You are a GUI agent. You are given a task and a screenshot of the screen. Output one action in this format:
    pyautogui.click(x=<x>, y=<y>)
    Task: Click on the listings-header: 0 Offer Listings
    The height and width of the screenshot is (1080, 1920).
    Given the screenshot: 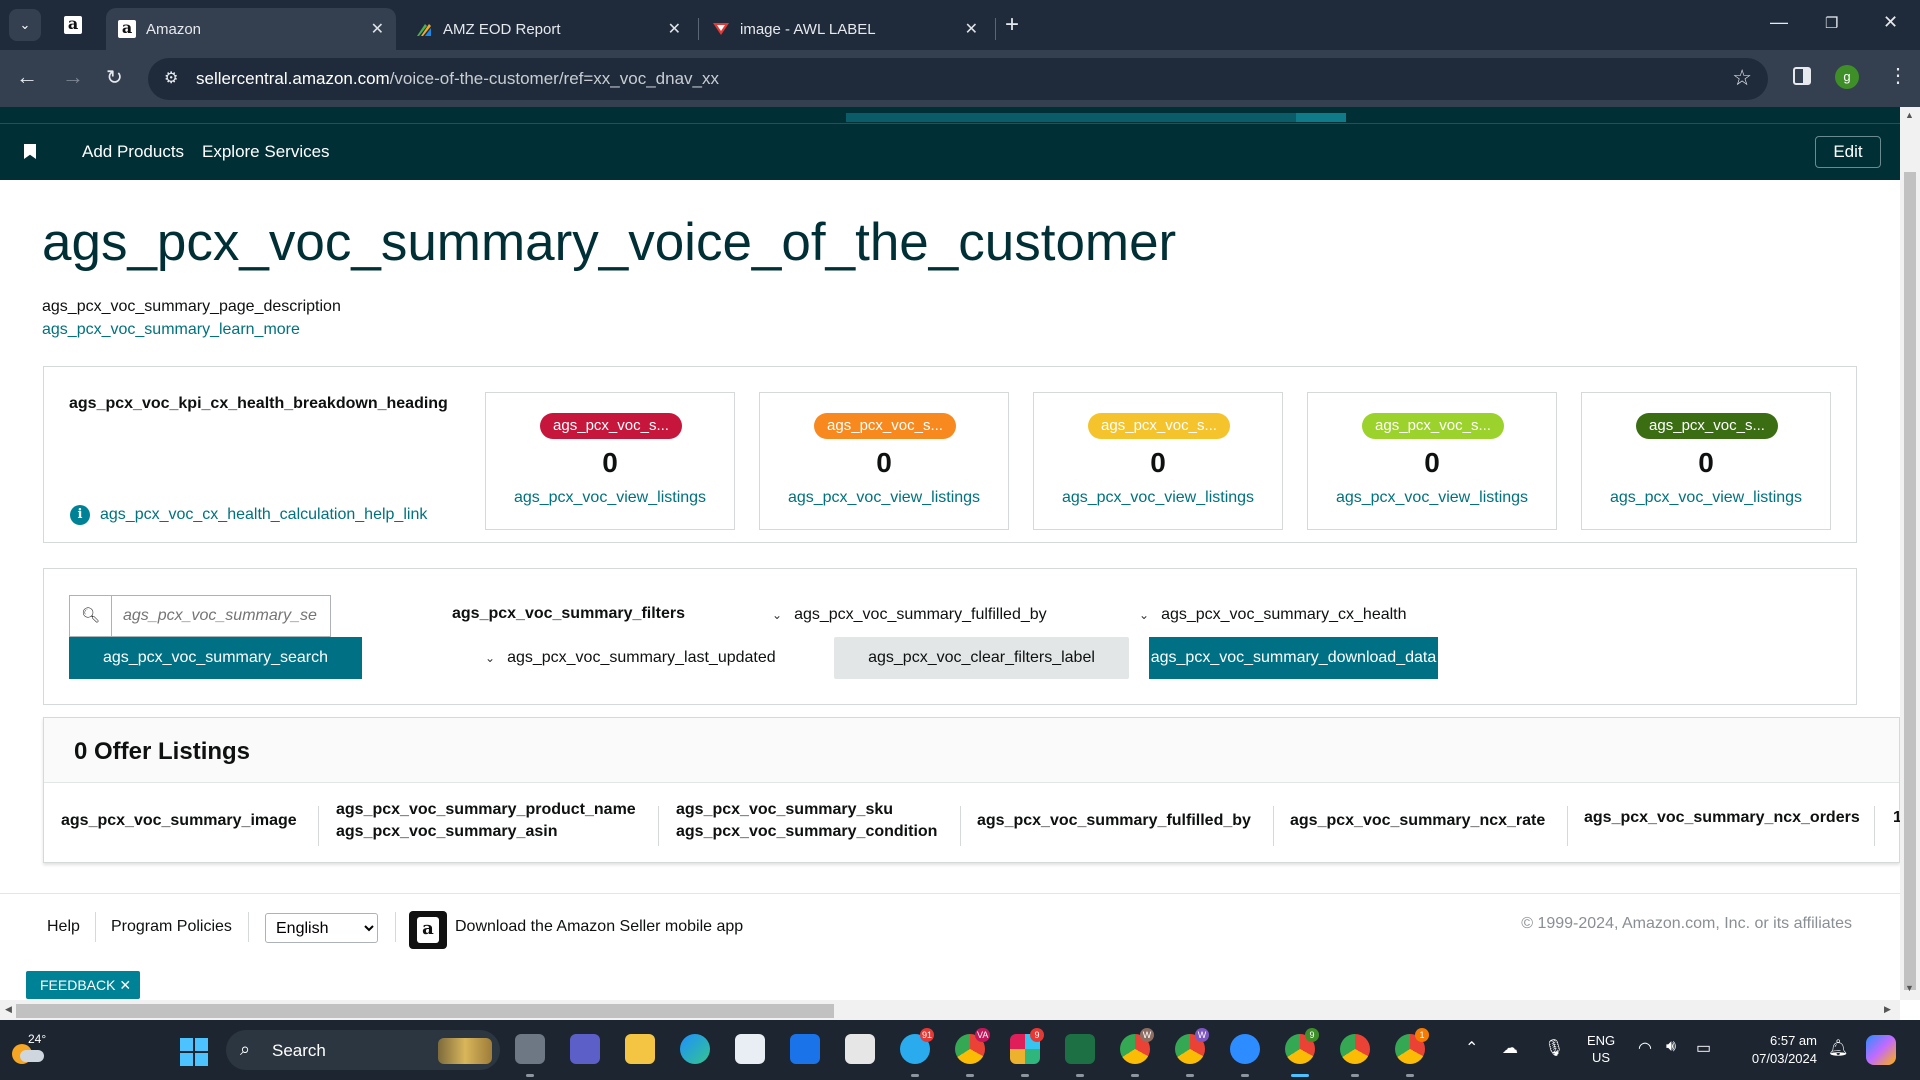 What is the action you would take?
    pyautogui.click(x=971, y=750)
    